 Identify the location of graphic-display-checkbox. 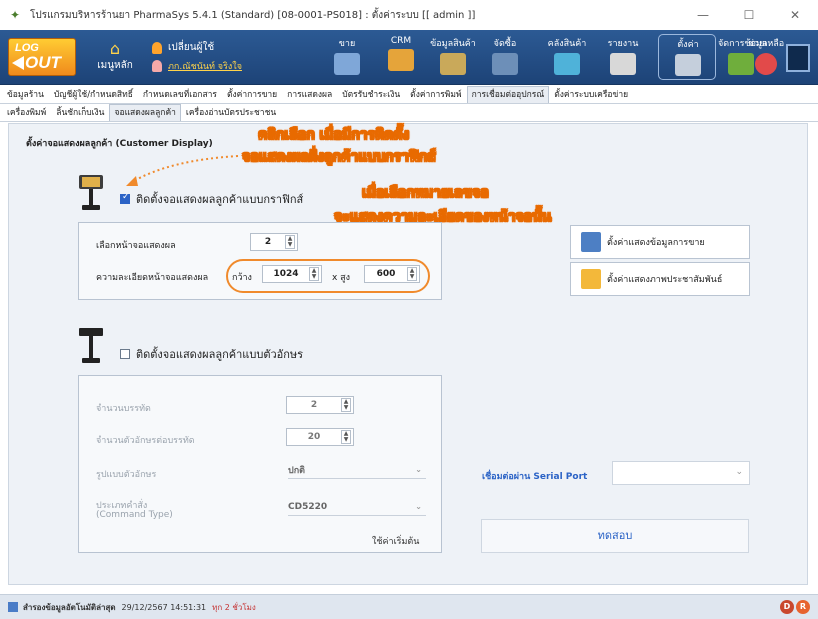
(125, 198).